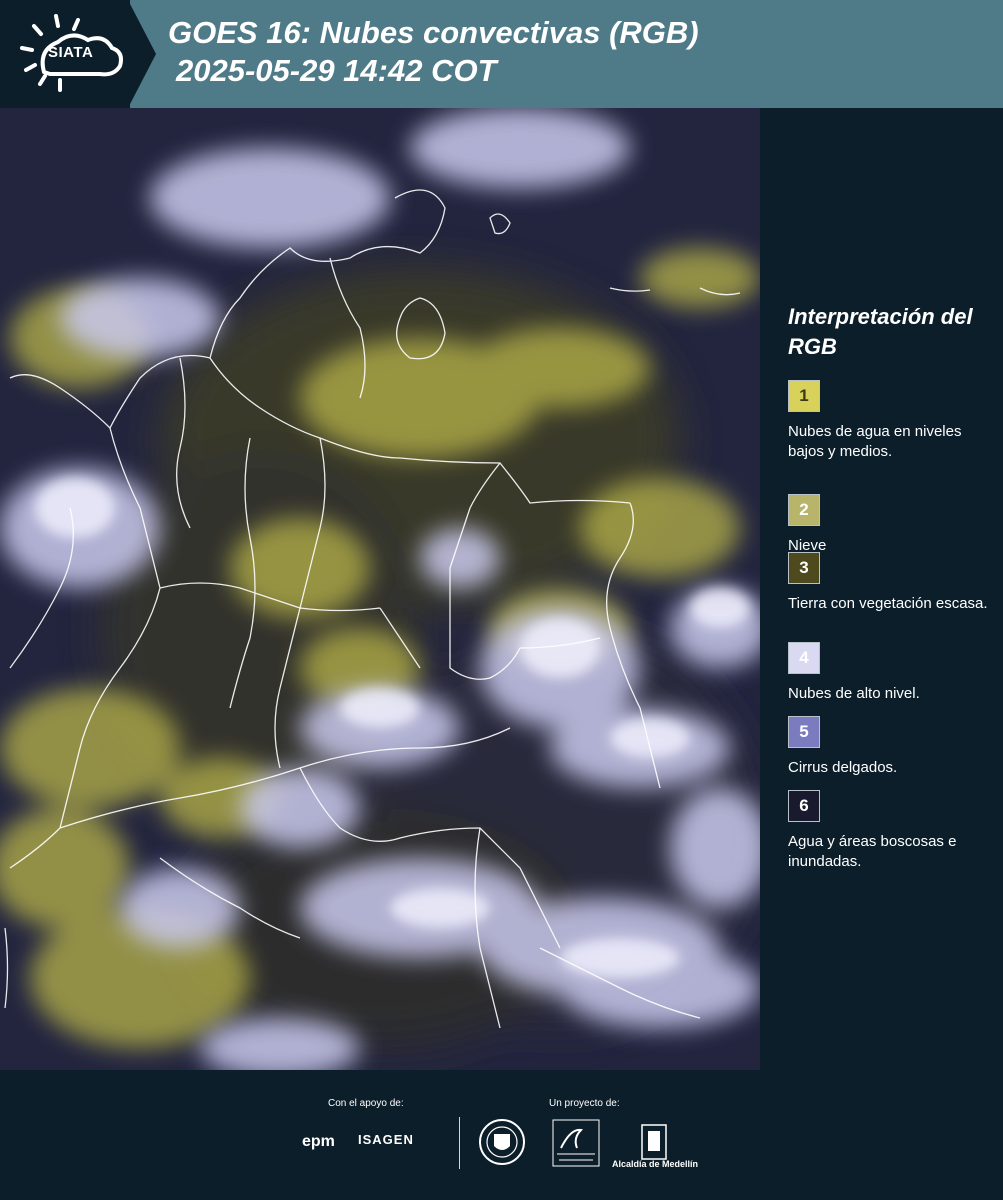 This screenshot has height=1200, width=1003. Describe the element at coordinates (502, 1142) in the screenshot. I see `medellin-seal-icon` at that location.